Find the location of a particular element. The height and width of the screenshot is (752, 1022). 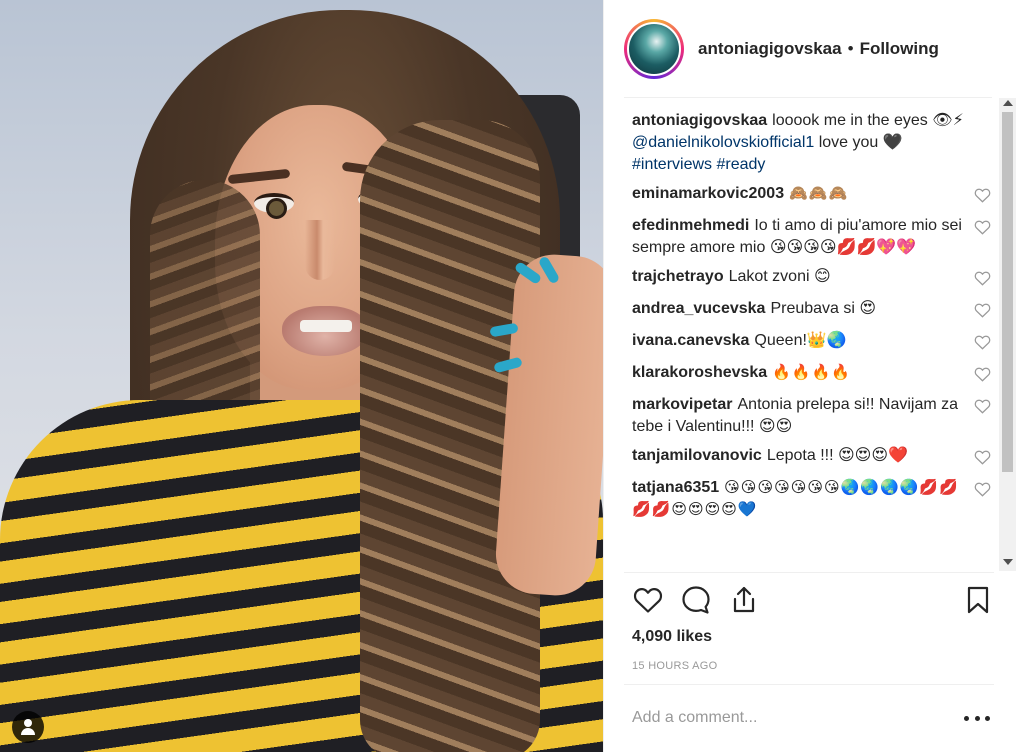

list-item: ivana.canevska Queen!👑🌏 is located at coordinates (813, 342).